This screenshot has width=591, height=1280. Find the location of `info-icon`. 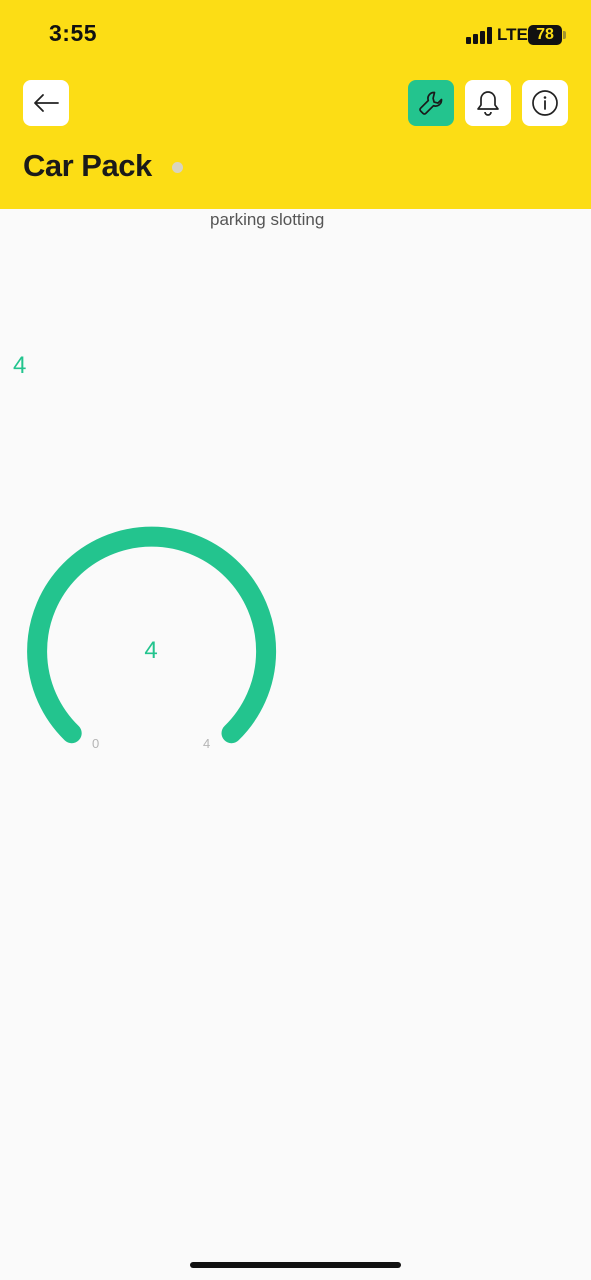

info-icon is located at coordinates (545, 103).